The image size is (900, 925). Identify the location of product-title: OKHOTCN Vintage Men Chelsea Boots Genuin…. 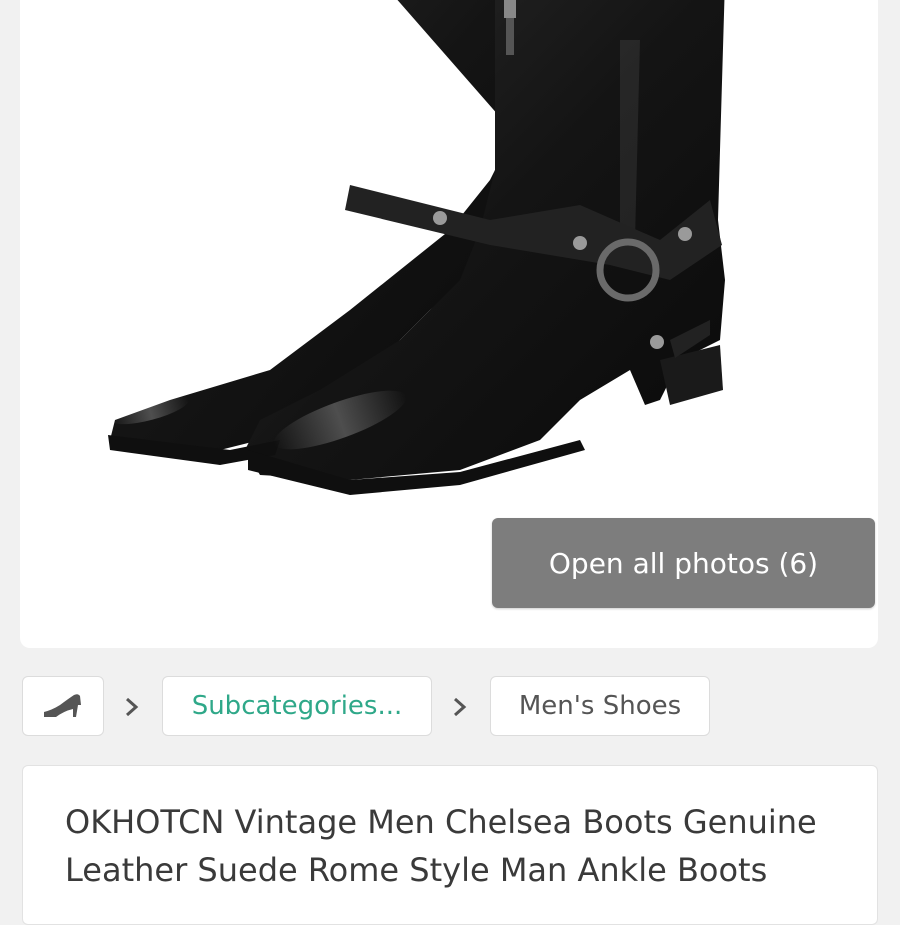
(441, 846).